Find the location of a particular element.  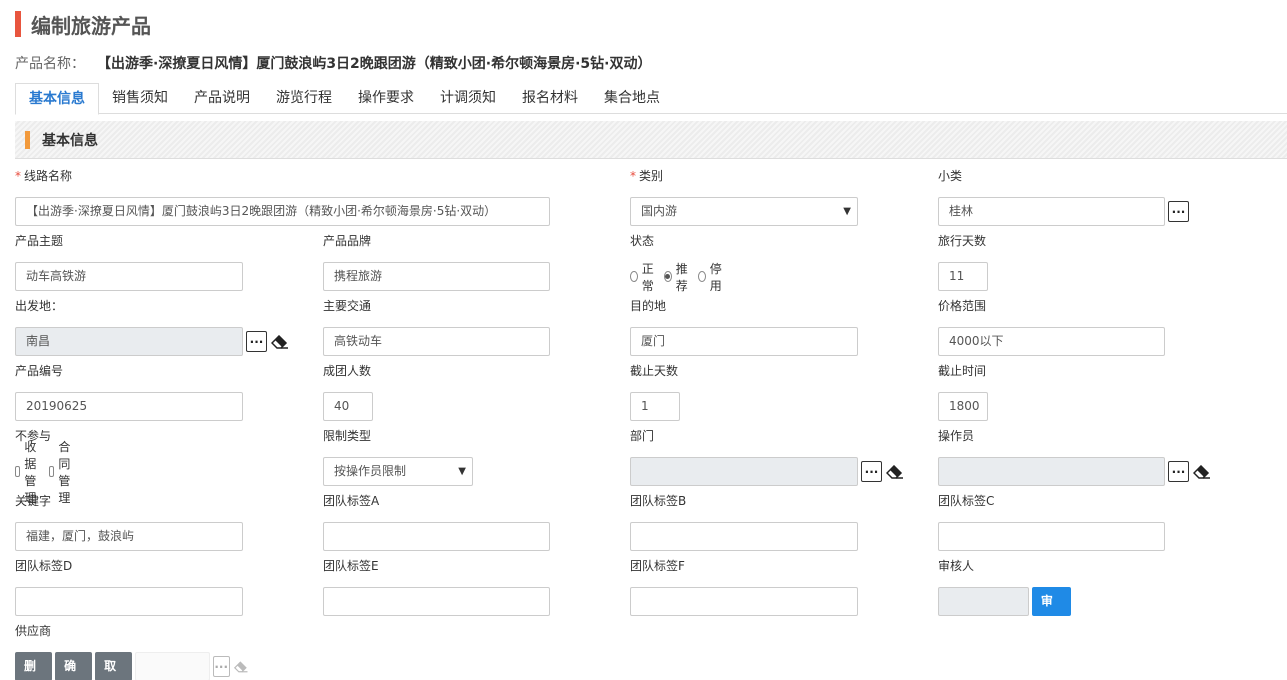

exclude-checkbox-group: 收据管理 合同管理 is located at coordinates (49, 472).